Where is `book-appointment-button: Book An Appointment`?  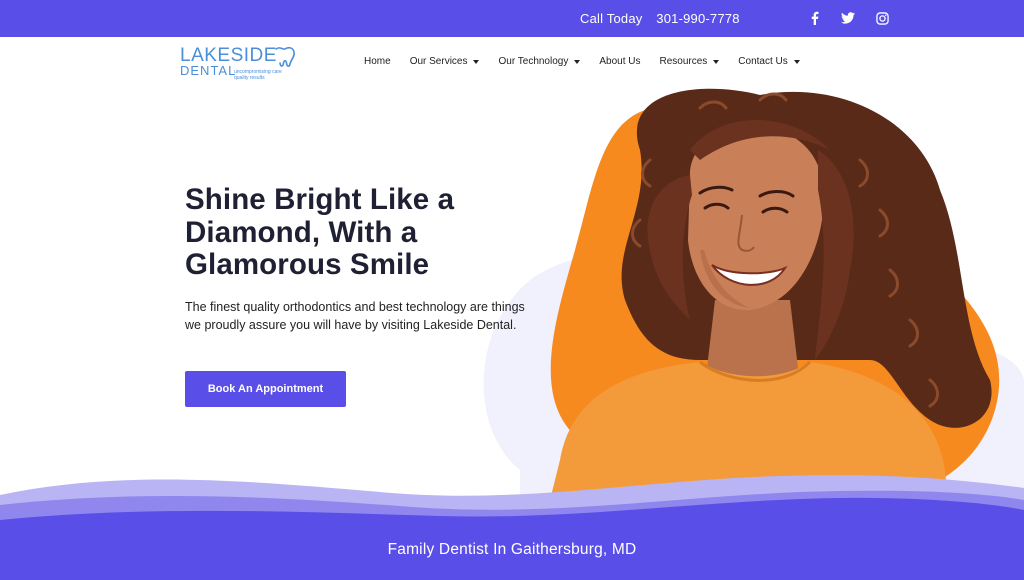
book-appointment-button: Book An Appointment is located at coordinates (265, 389).